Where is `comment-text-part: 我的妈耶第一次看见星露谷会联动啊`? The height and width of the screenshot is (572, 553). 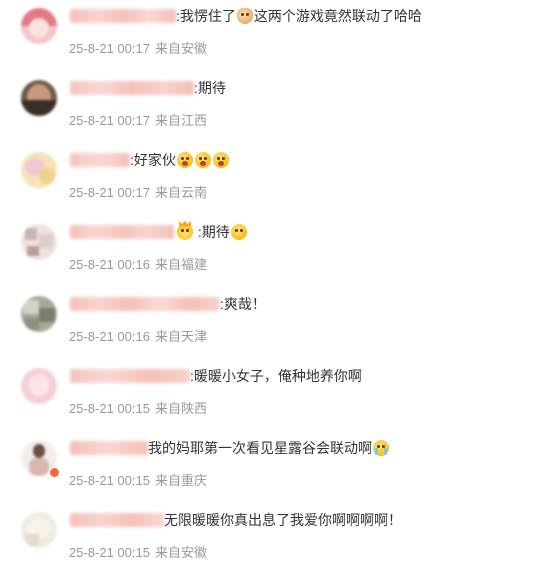 comment-text-part: 我的妈耶第一次看见星露谷会联动啊 is located at coordinates (260, 448).